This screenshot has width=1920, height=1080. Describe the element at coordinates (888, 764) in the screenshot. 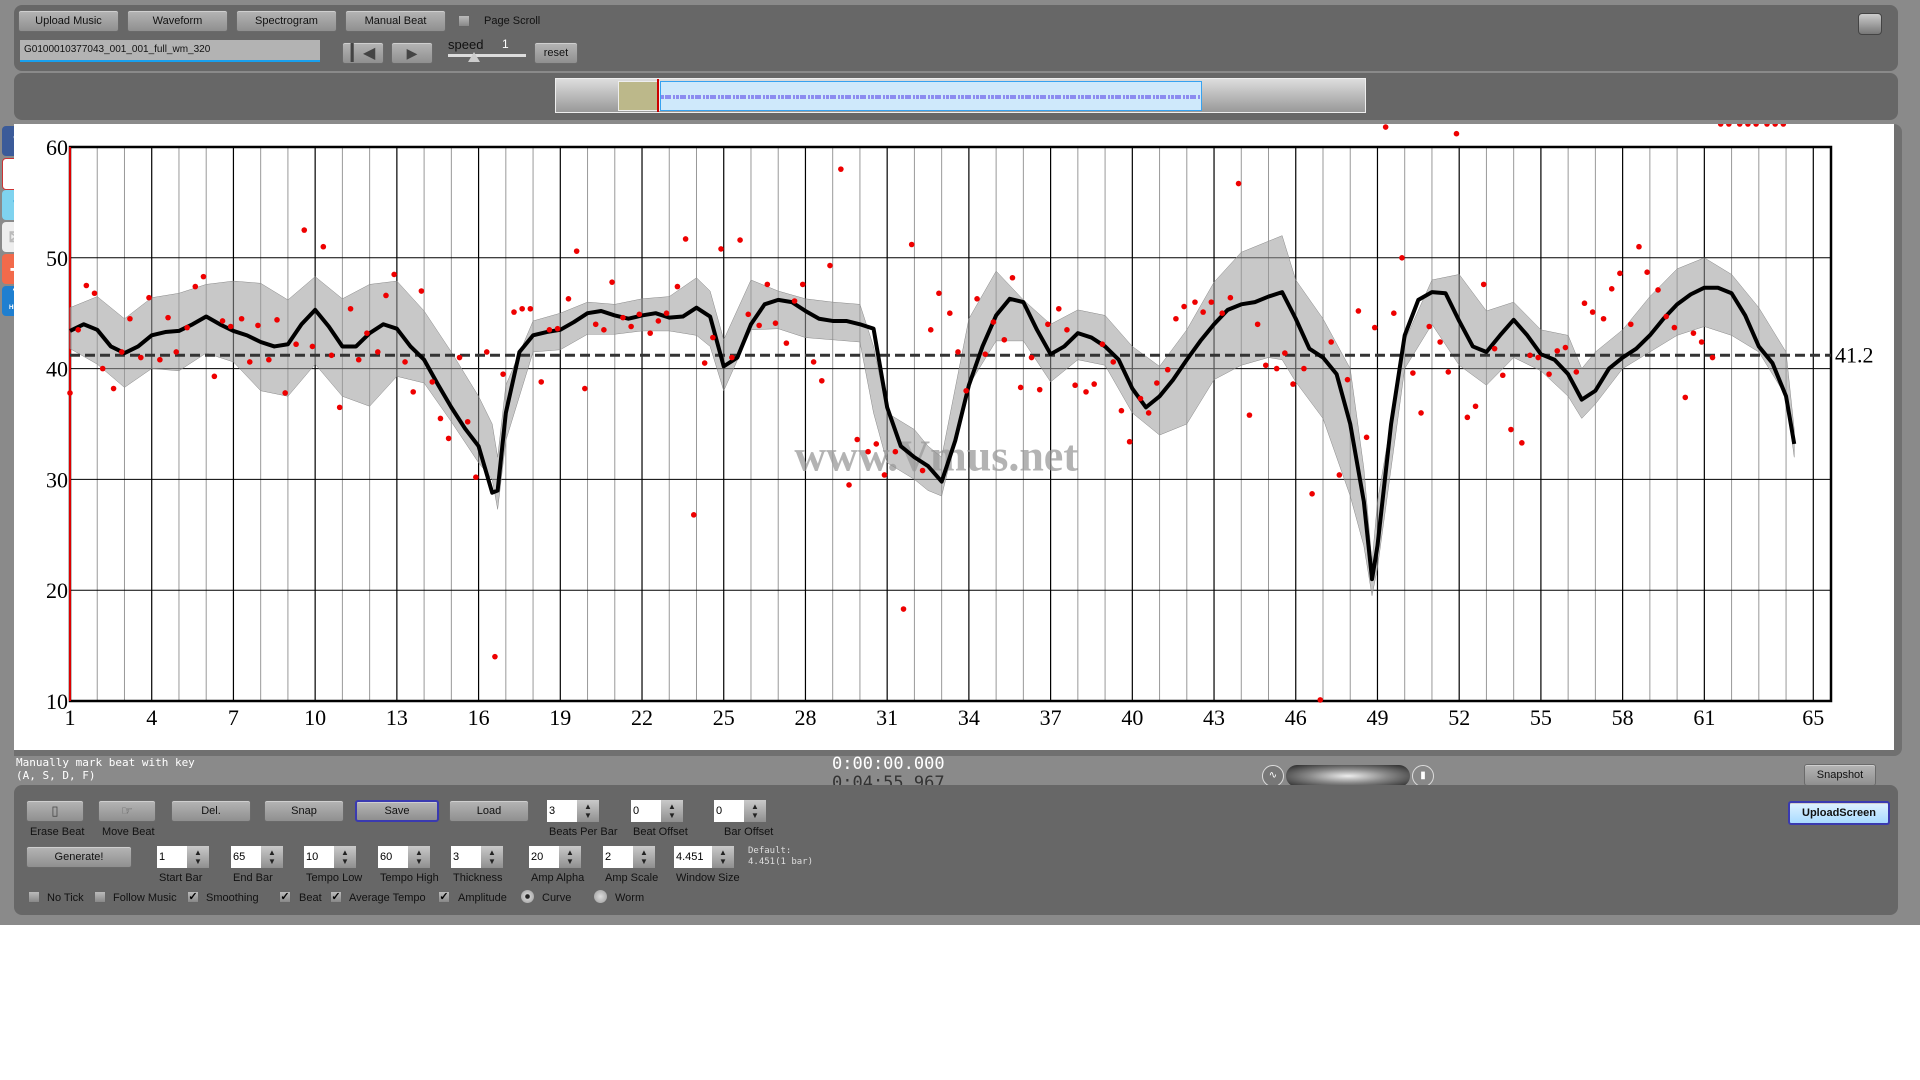

I see `current-time: 0:00:00.000` at that location.